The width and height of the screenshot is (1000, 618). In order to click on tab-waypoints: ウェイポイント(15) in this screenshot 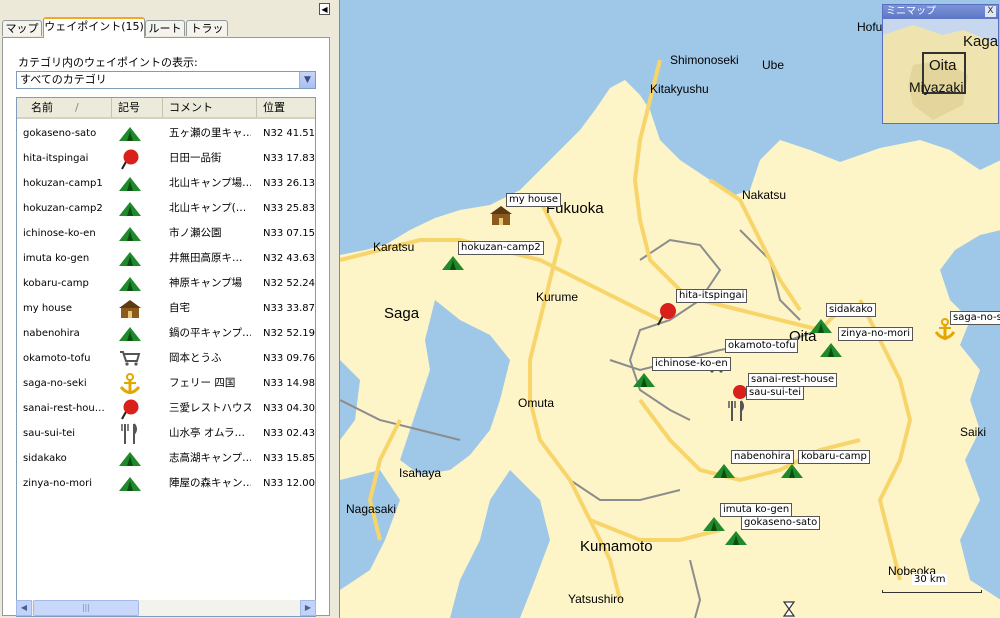, I will do `click(94, 27)`.